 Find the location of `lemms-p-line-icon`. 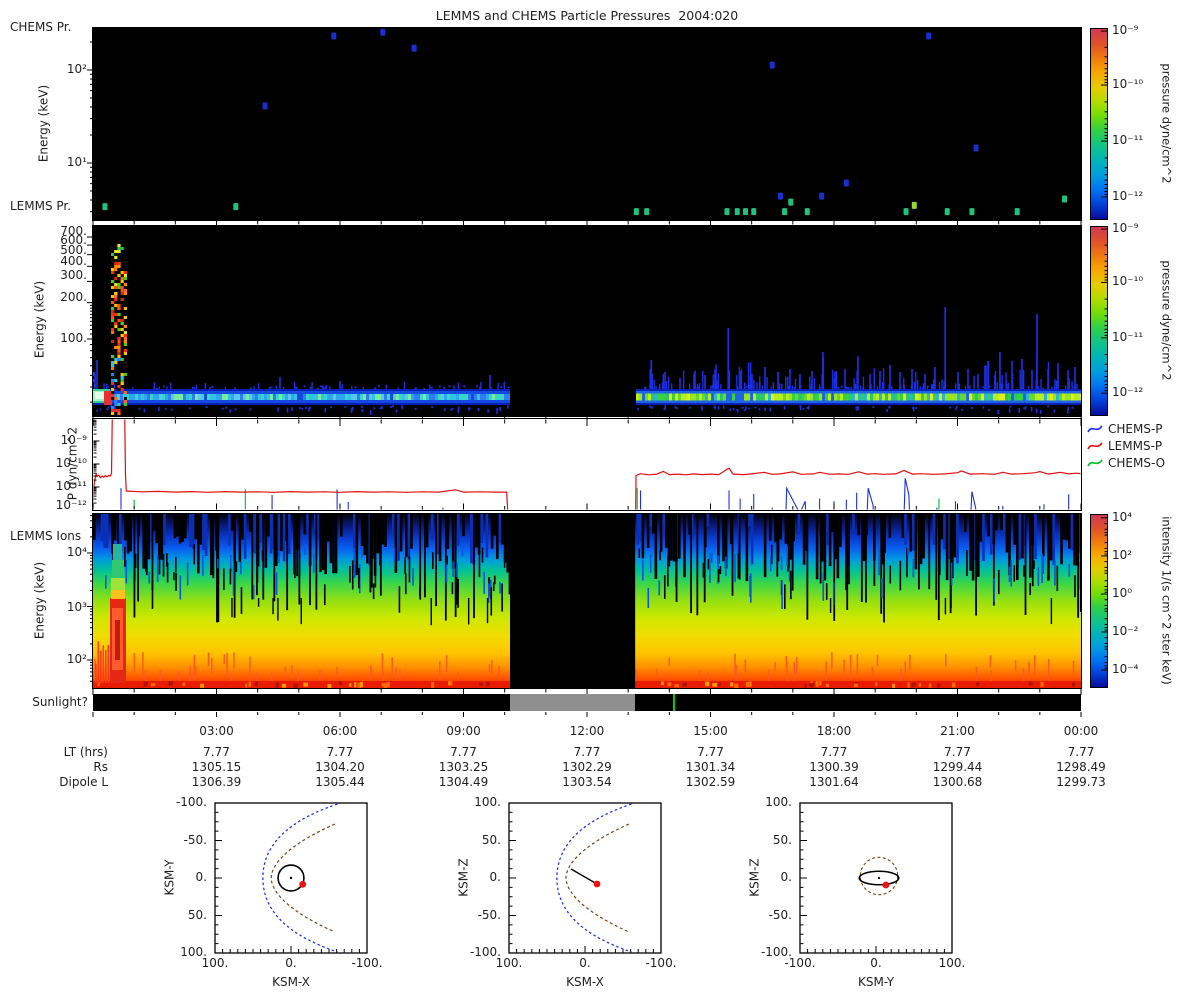

lemms-p-line-icon is located at coordinates (1095, 446).